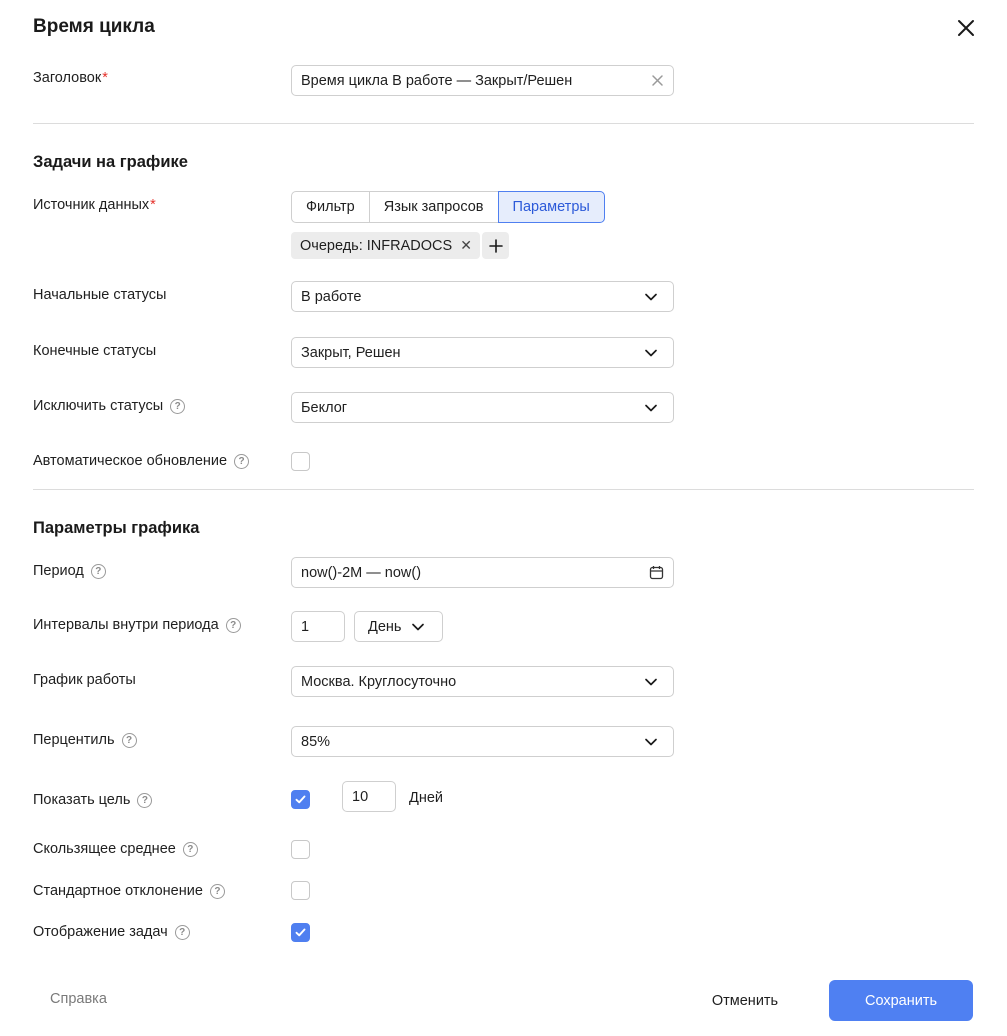 The height and width of the screenshot is (1036, 1007). Describe the element at coordinates (85, 740) in the screenshot. I see `percentile-label: Перцентиль ?` at that location.